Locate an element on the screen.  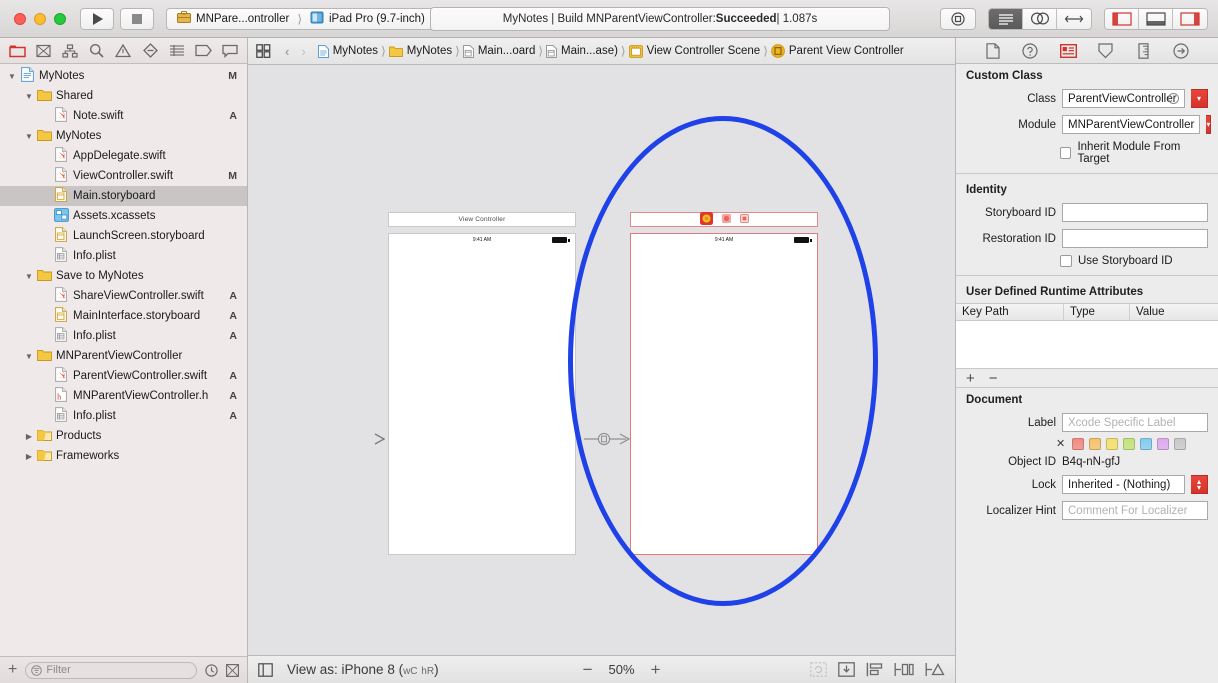
zoom-out-button: − is located at coordinates (588, 669).